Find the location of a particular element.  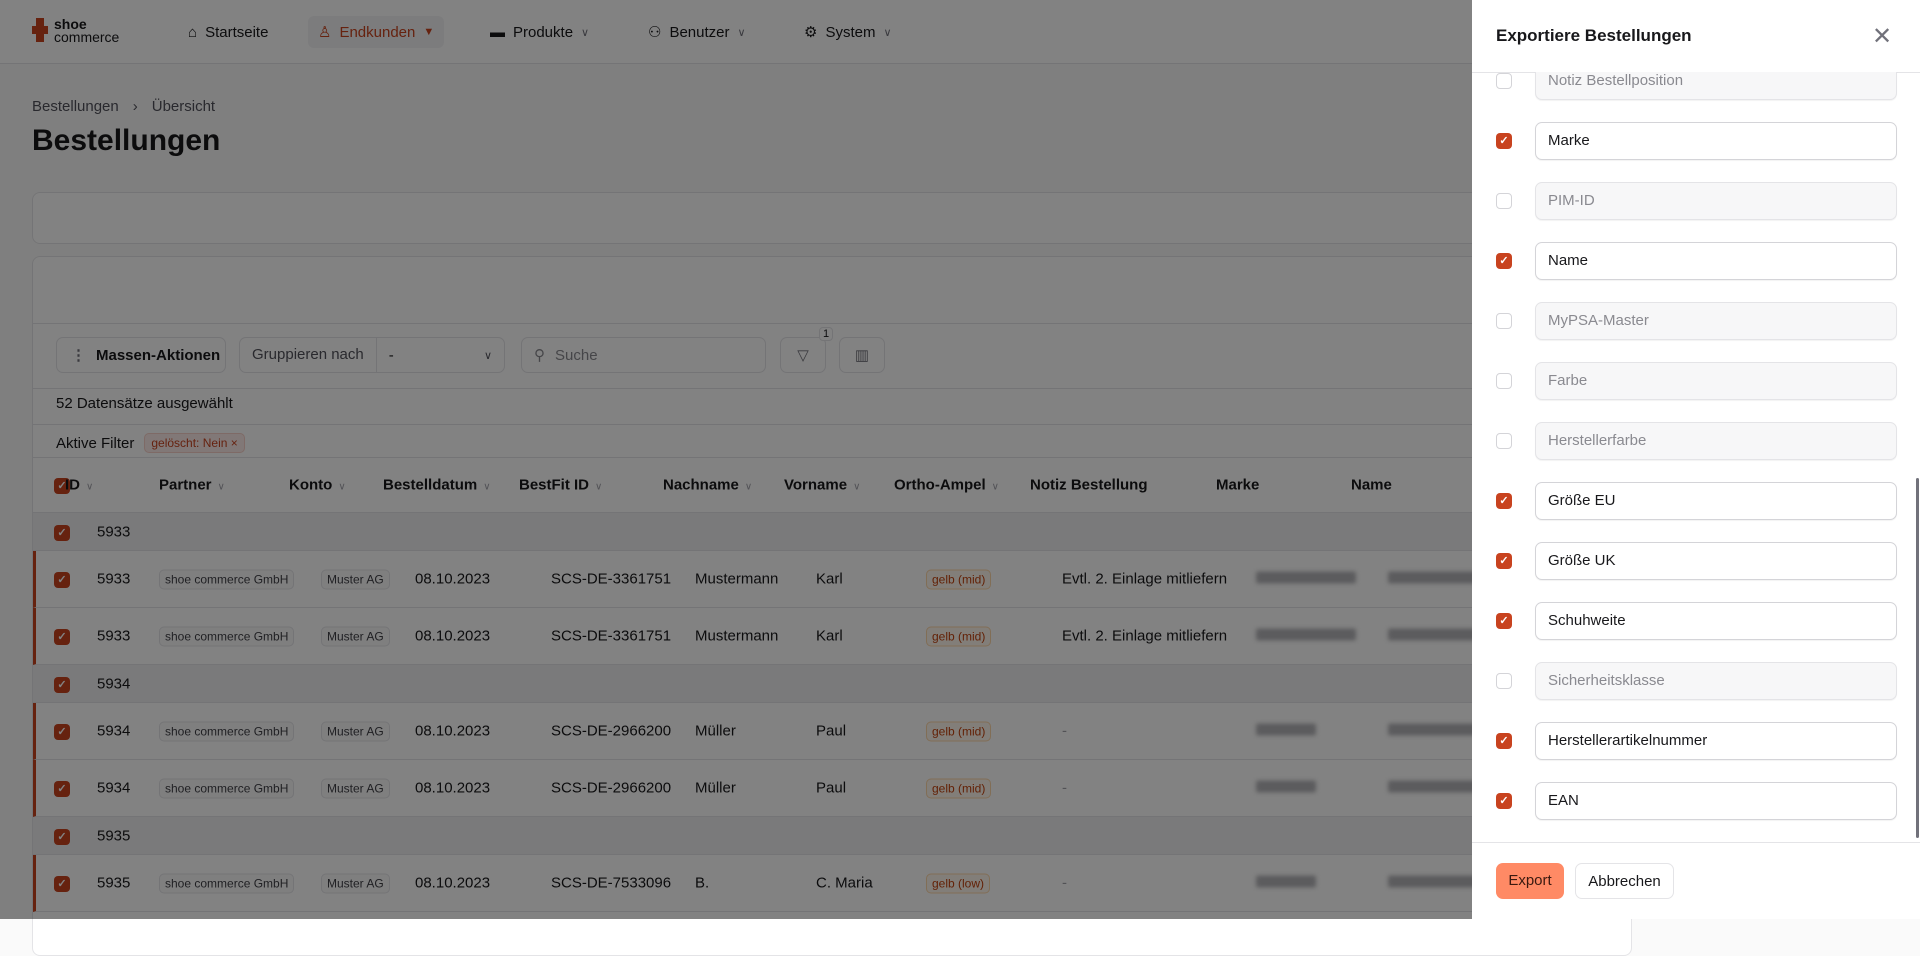

field-label-input: EAN is located at coordinates (1716, 801).